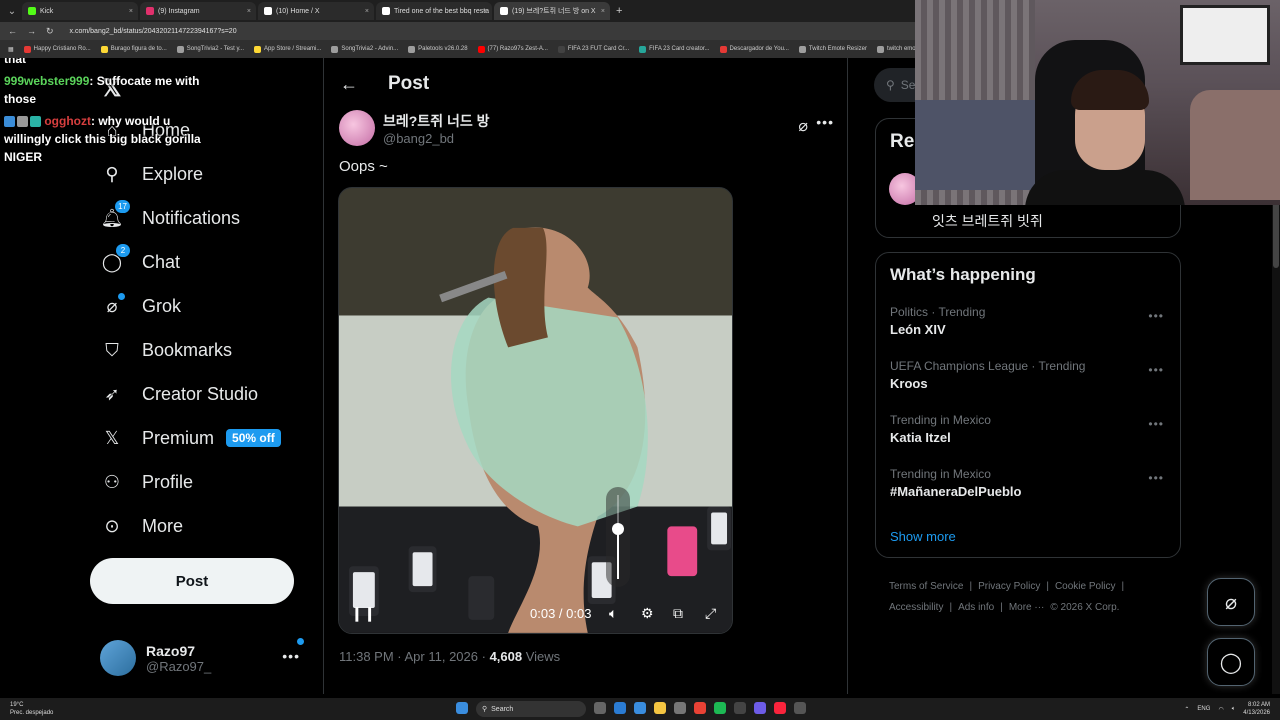  Describe the element at coordinates (11, 49) in the screenshot. I see `apps-grid-icon: ▦` at that location.